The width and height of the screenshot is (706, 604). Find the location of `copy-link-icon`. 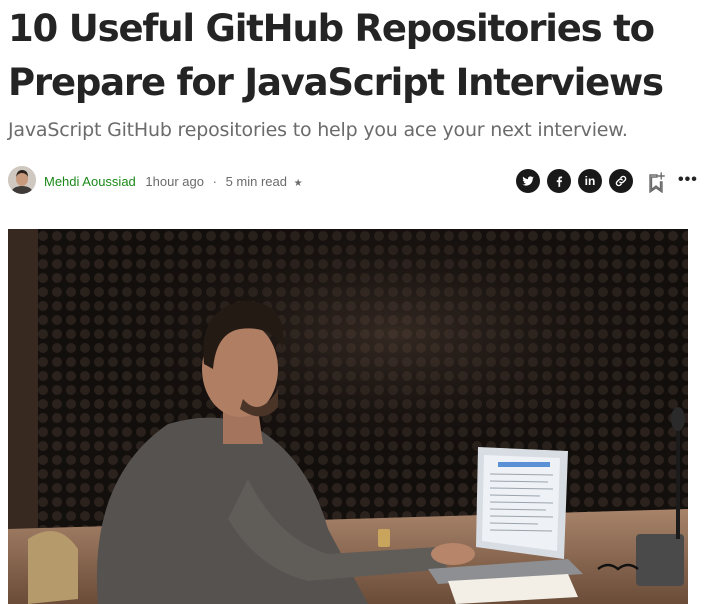

copy-link-icon is located at coordinates (621, 181).